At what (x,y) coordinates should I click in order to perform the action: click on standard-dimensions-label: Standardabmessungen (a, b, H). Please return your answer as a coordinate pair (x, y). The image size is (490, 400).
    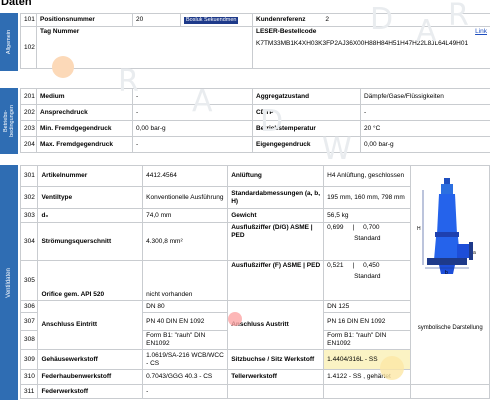
    Looking at the image, I should click on (276, 197).